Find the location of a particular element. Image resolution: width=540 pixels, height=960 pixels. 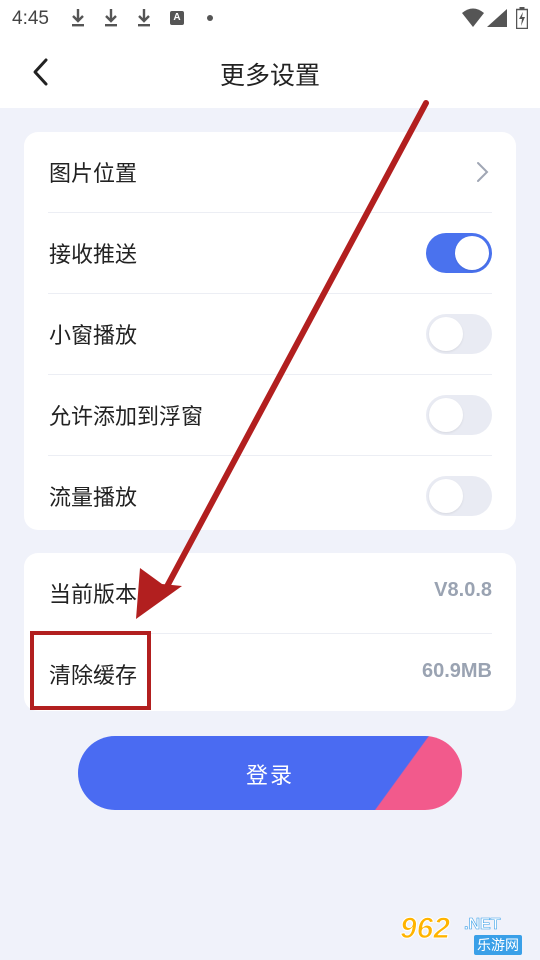

more-notifications-dot-icon is located at coordinates (210, 18).